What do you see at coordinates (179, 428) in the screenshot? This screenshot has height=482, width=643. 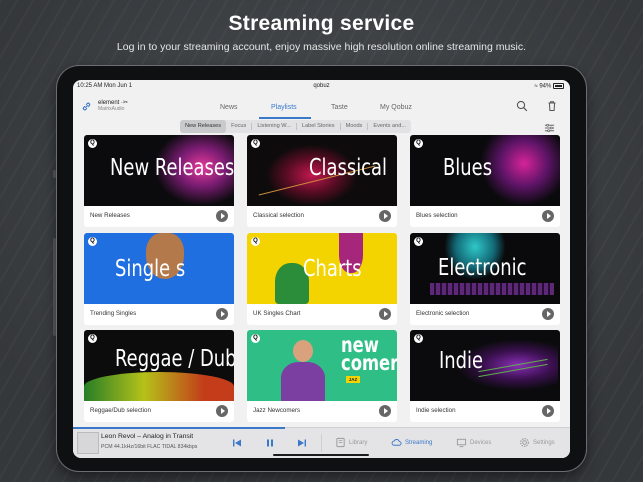 I see `playback-progress` at bounding box center [179, 428].